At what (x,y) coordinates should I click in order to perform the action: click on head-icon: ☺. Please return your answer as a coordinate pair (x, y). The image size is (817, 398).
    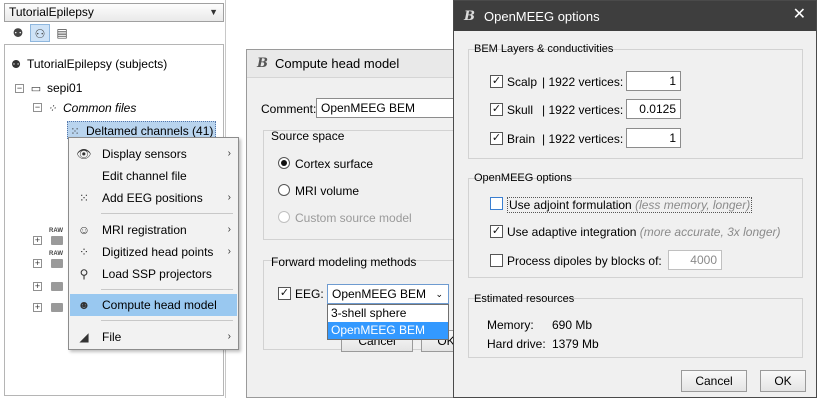
    Looking at the image, I should click on (84, 230).